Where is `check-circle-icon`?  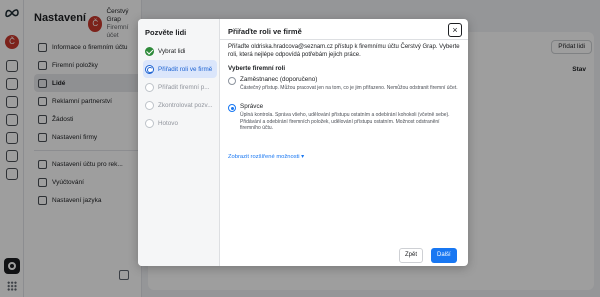 check-circle-icon is located at coordinates (149, 51).